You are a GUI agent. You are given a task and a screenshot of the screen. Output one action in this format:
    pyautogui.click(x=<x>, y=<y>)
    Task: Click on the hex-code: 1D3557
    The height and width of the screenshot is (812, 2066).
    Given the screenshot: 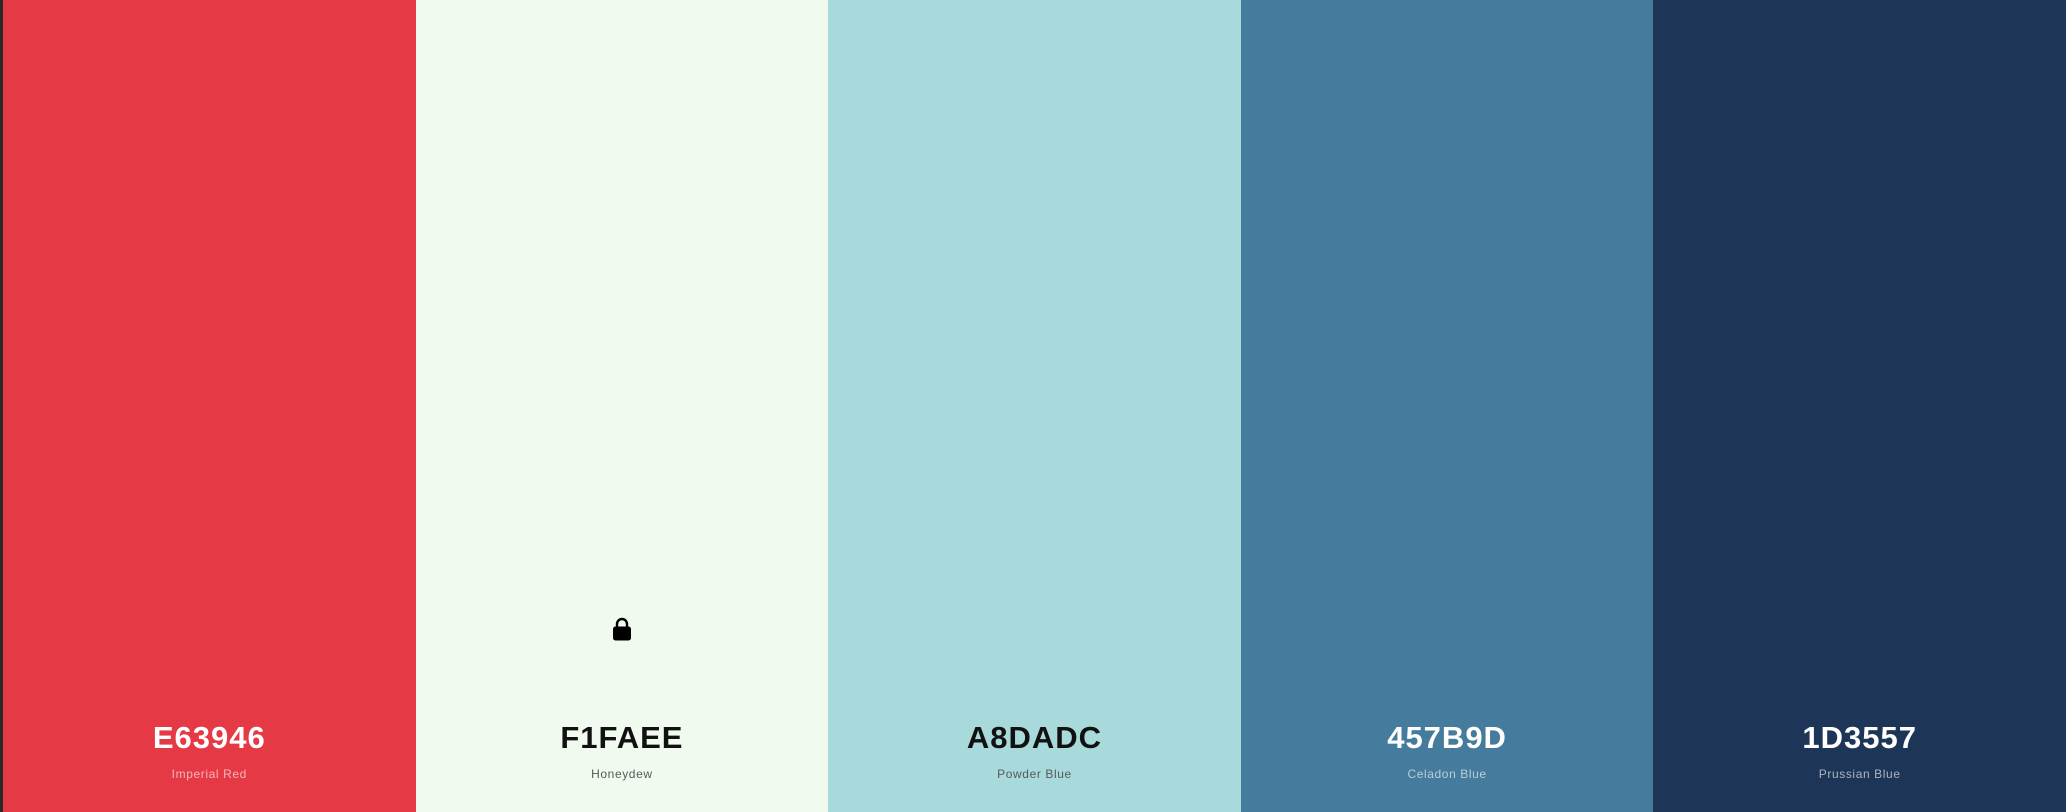 What is the action you would take?
    pyautogui.click(x=1859, y=738)
    